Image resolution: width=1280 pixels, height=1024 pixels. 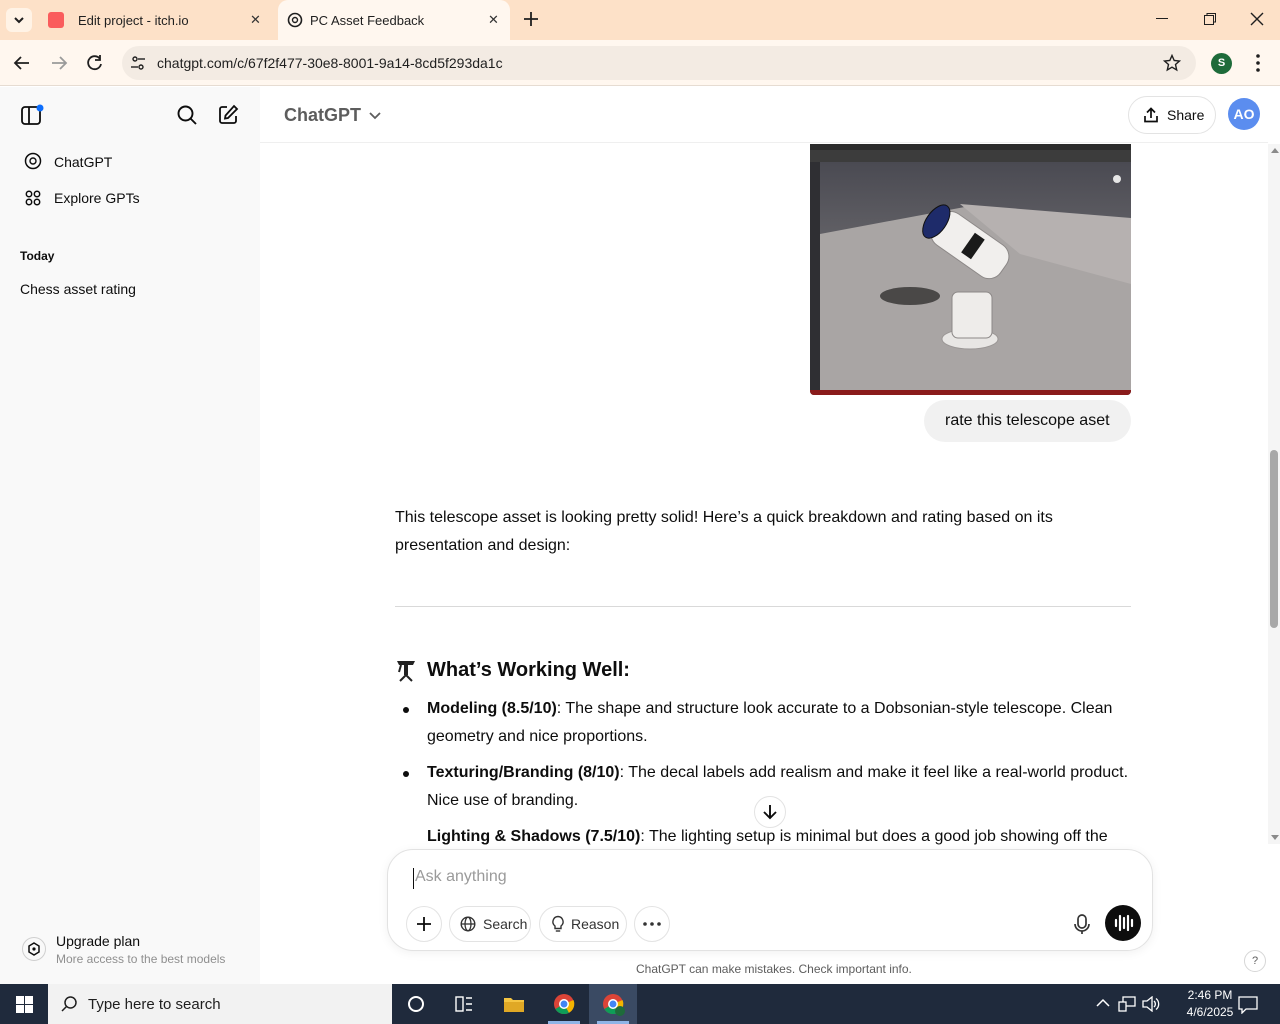 I want to click on user-message-text: rate this telescope aset, so click(x=1027, y=420).